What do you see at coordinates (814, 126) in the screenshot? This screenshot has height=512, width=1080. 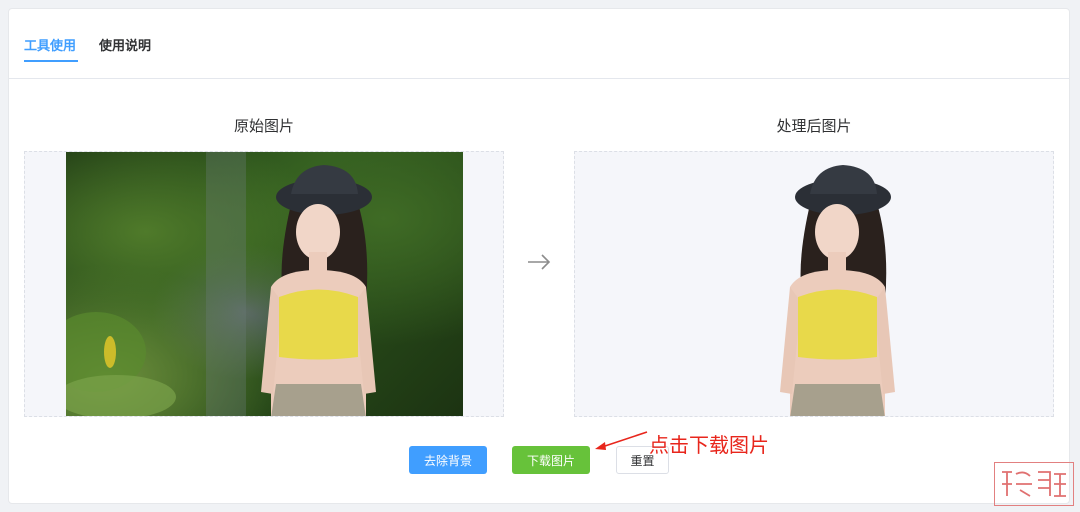 I see `processed-image-title: 处理后图片` at bounding box center [814, 126].